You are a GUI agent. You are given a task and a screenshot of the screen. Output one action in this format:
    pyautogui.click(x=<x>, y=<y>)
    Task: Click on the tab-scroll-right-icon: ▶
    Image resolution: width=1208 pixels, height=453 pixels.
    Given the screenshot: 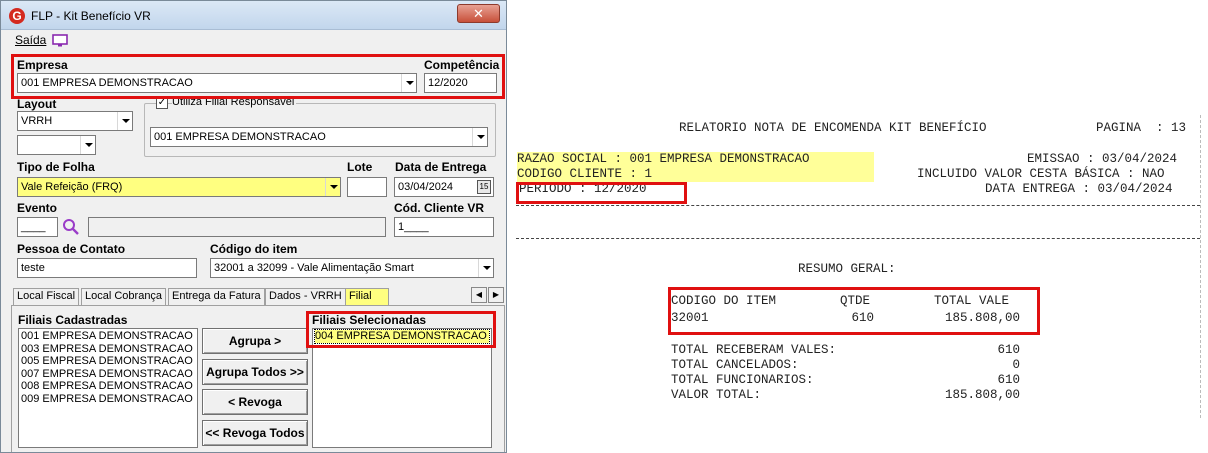 What is the action you would take?
    pyautogui.click(x=496, y=295)
    